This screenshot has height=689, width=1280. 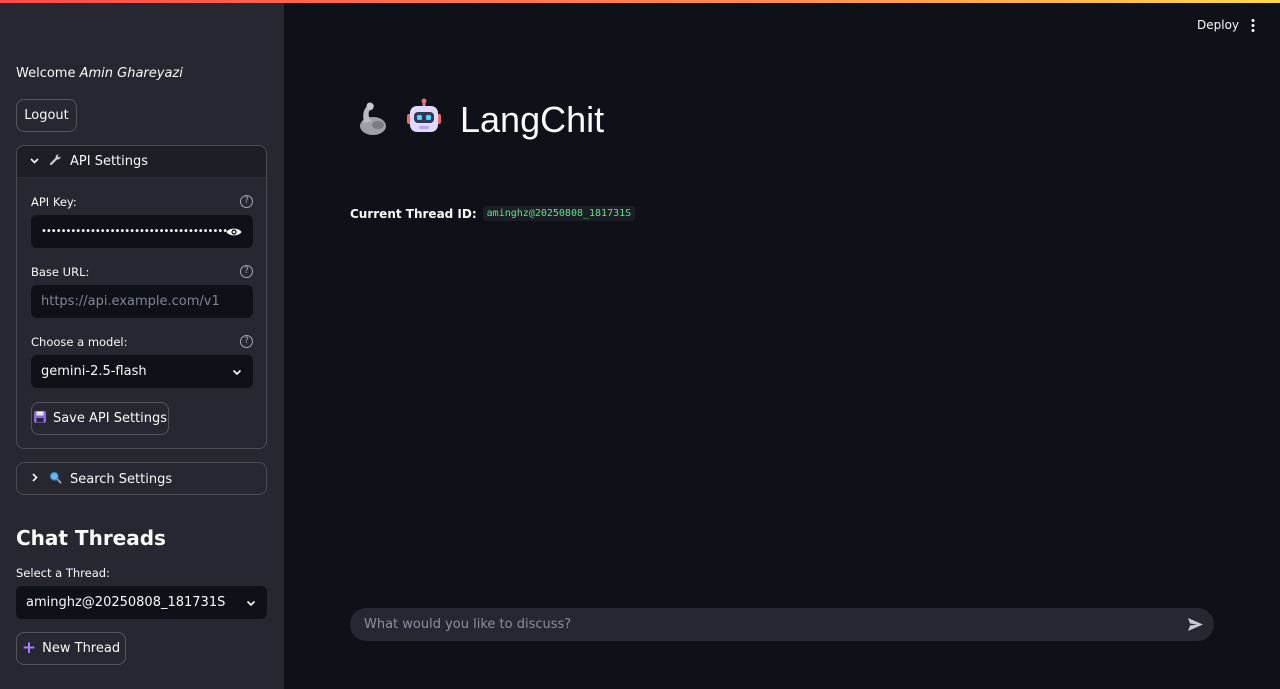 What do you see at coordinates (55, 161) in the screenshot?
I see `wrench-icon` at bounding box center [55, 161].